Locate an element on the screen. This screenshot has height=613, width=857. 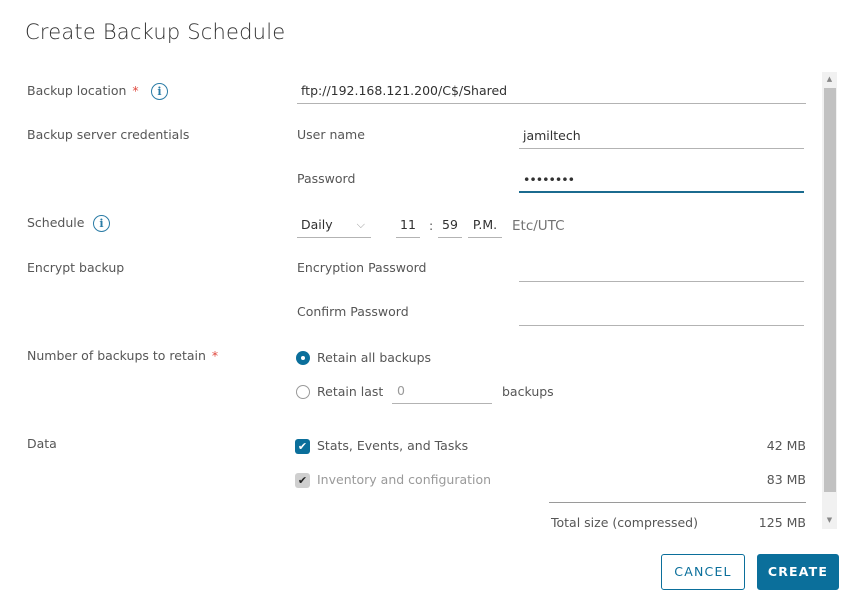
chevron-down-icon: ⌵ is located at coordinates (360, 224).